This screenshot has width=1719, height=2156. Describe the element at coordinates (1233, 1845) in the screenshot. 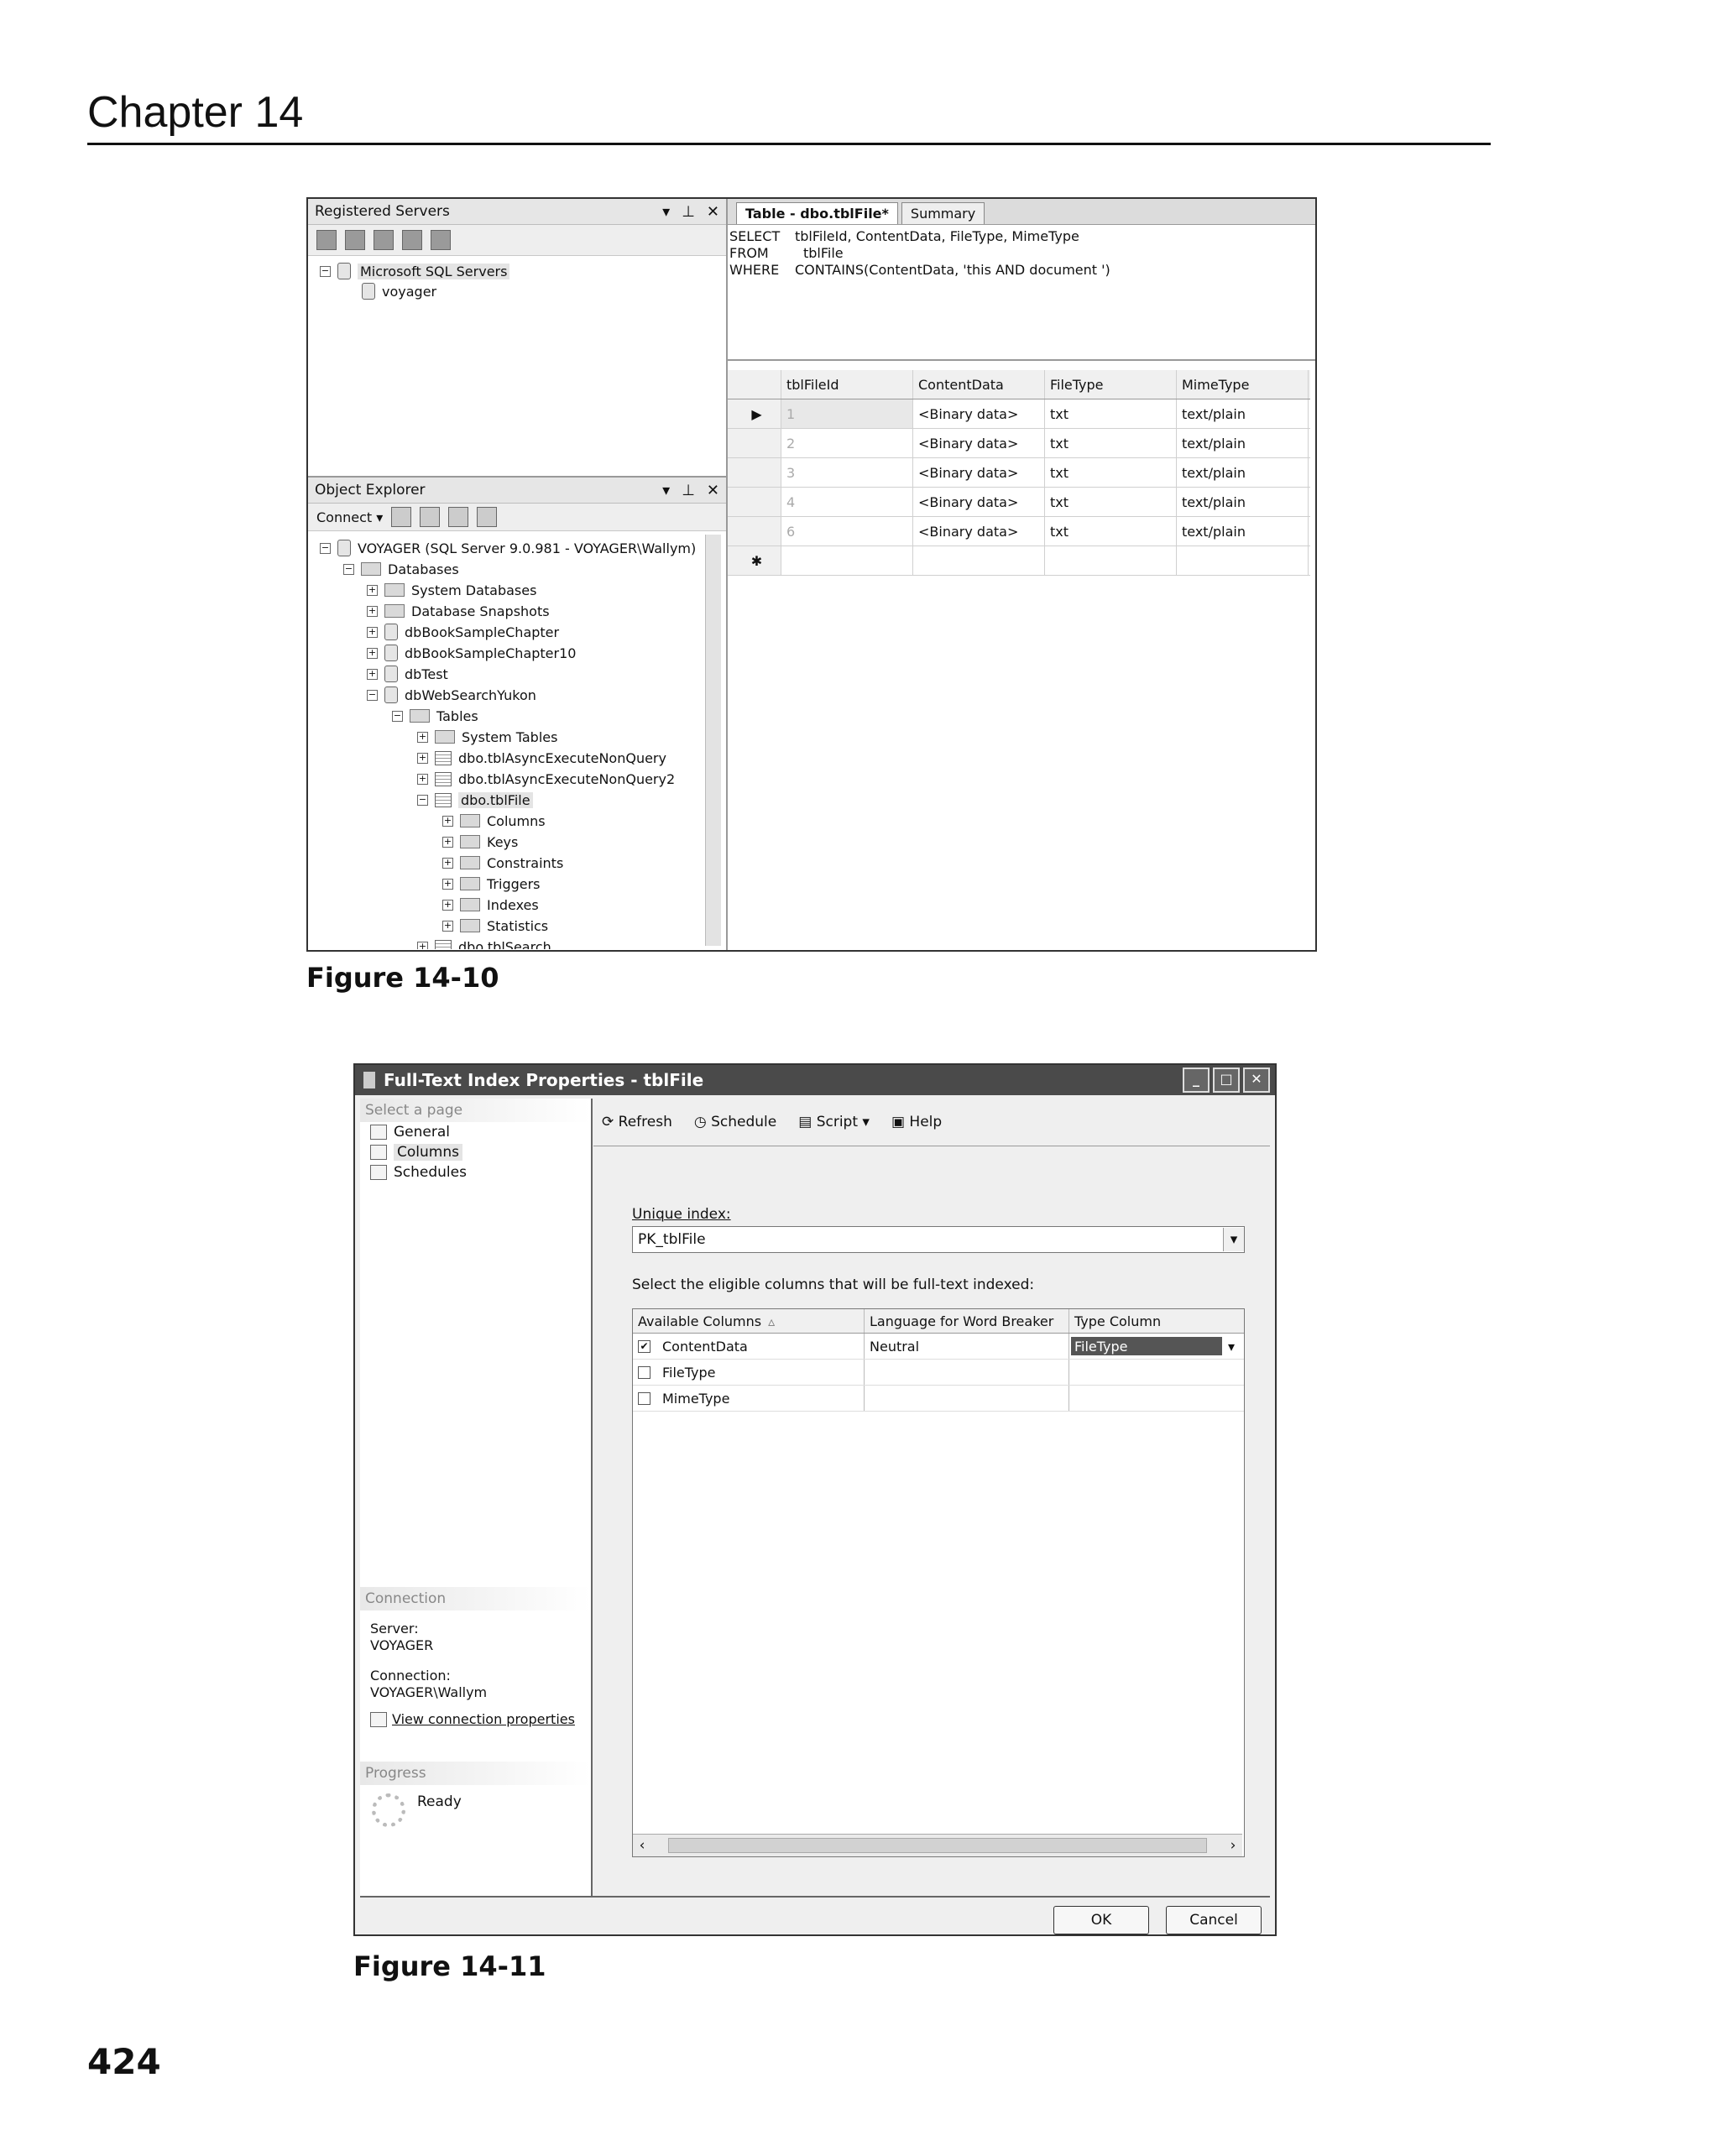

I see `scroll-right-icon: ›` at that location.